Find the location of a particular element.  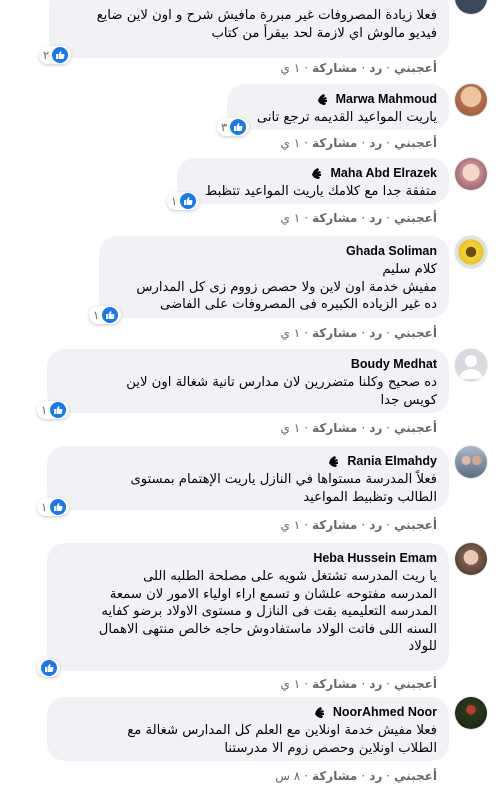

commenter-name: NoorAhmed Noor is located at coordinates (385, 712).